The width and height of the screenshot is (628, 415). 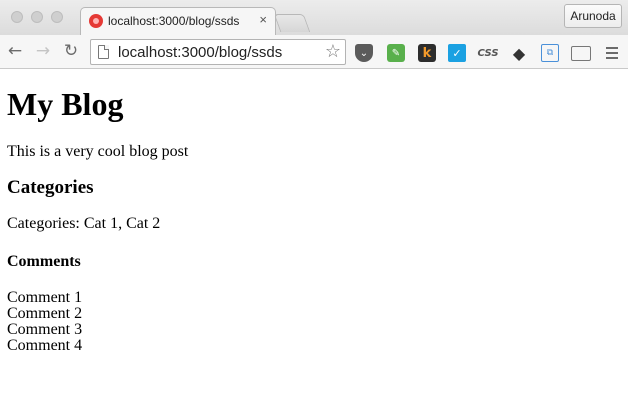 What do you see at coordinates (15, 51) in the screenshot?
I see `back-arrow-icon: ←` at bounding box center [15, 51].